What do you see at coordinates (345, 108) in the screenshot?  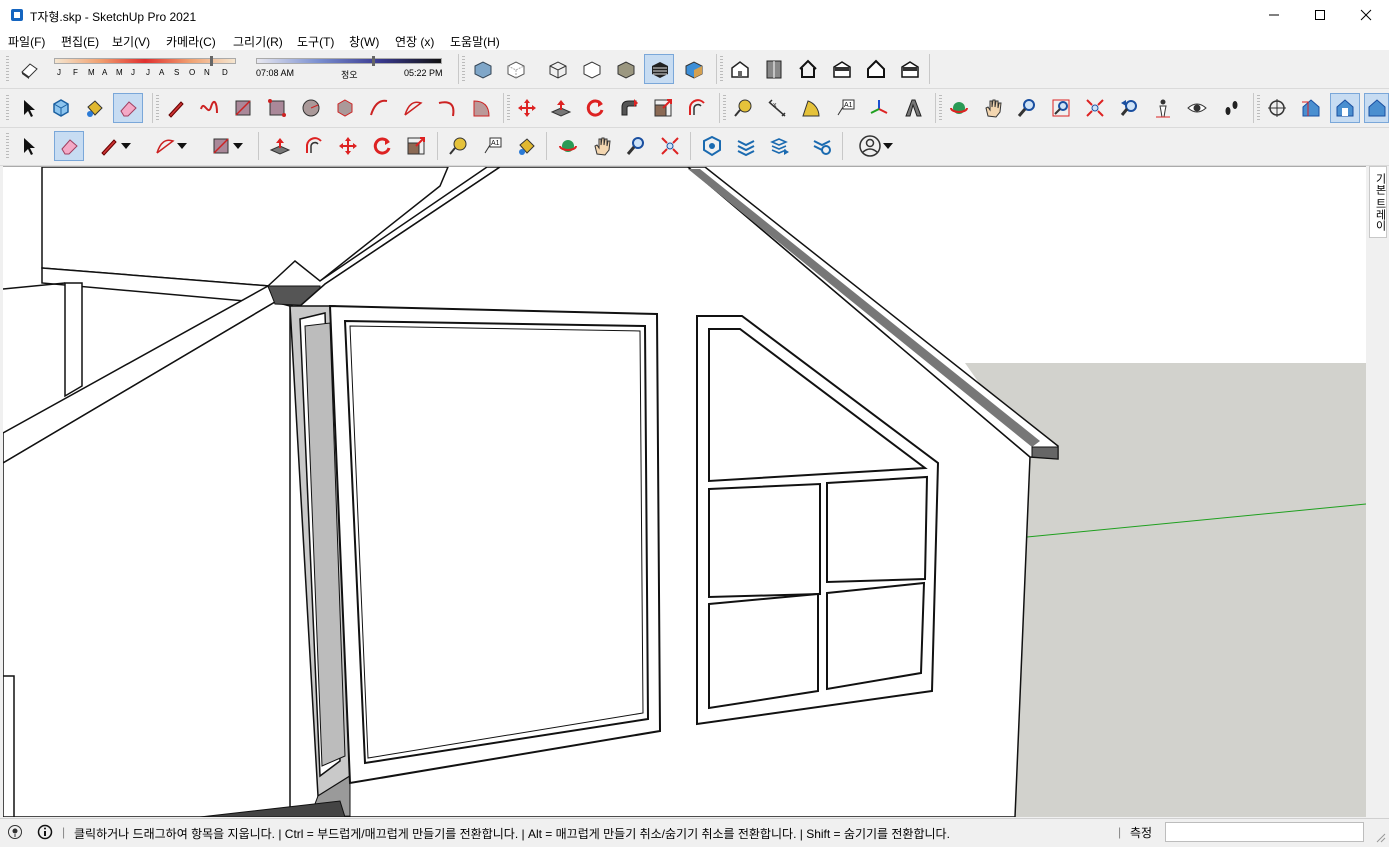 I see `polygon-tool-button` at bounding box center [345, 108].